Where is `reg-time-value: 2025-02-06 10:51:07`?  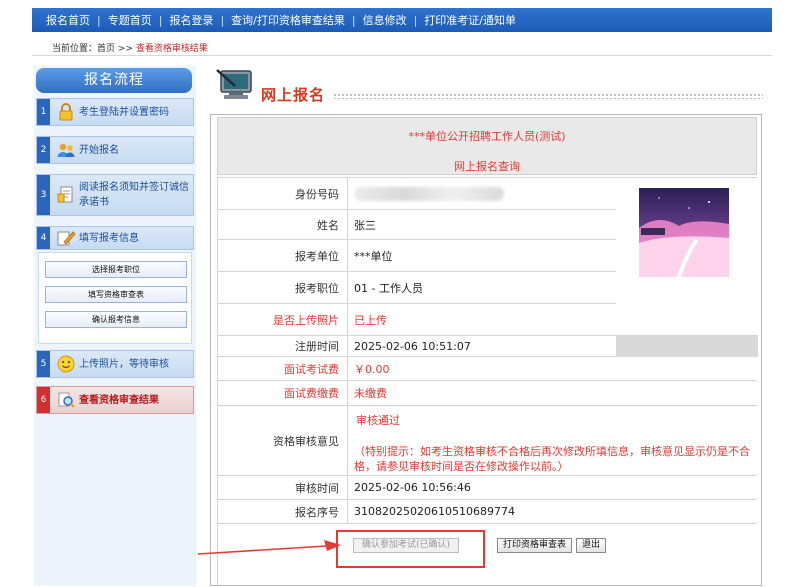 reg-time-value: 2025-02-06 10:51:07 is located at coordinates (482, 346).